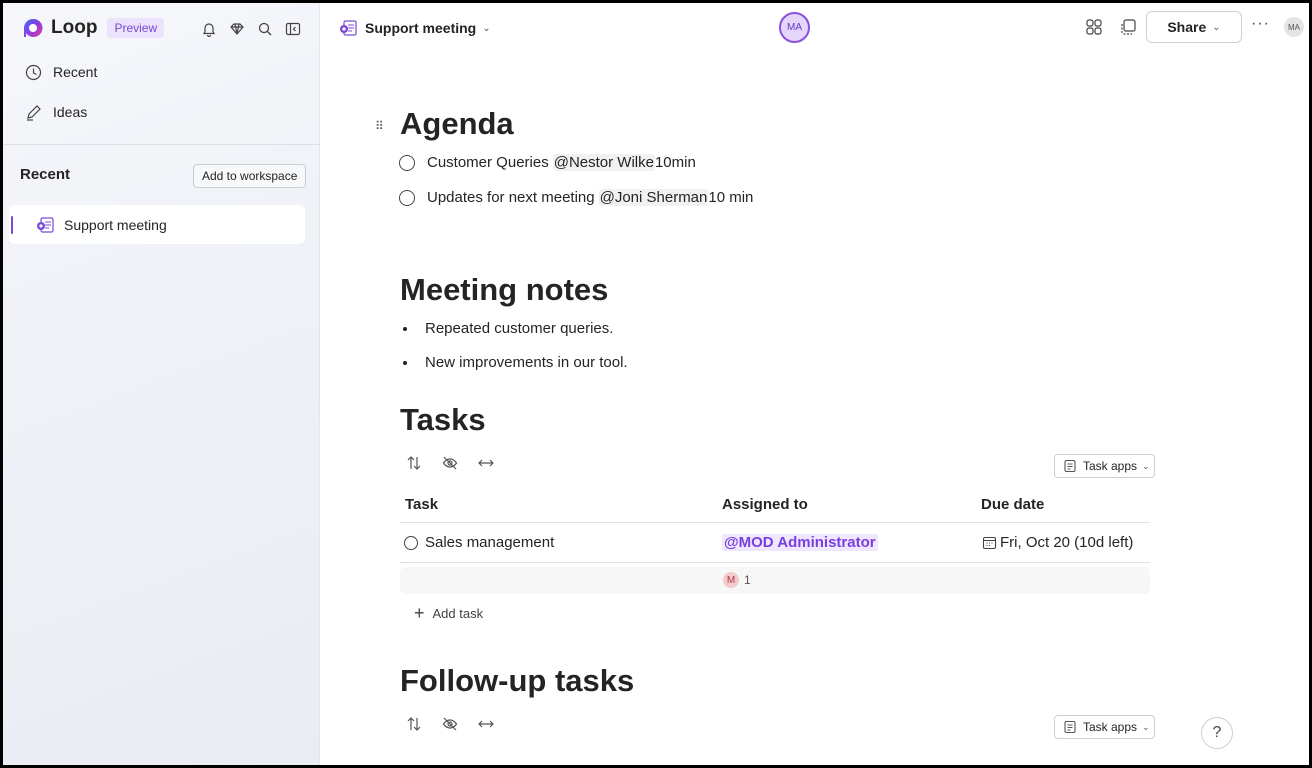  Describe the element at coordinates (511, 197) in the screenshot. I see `agenda-item-text: Updates for next meeting` at that location.